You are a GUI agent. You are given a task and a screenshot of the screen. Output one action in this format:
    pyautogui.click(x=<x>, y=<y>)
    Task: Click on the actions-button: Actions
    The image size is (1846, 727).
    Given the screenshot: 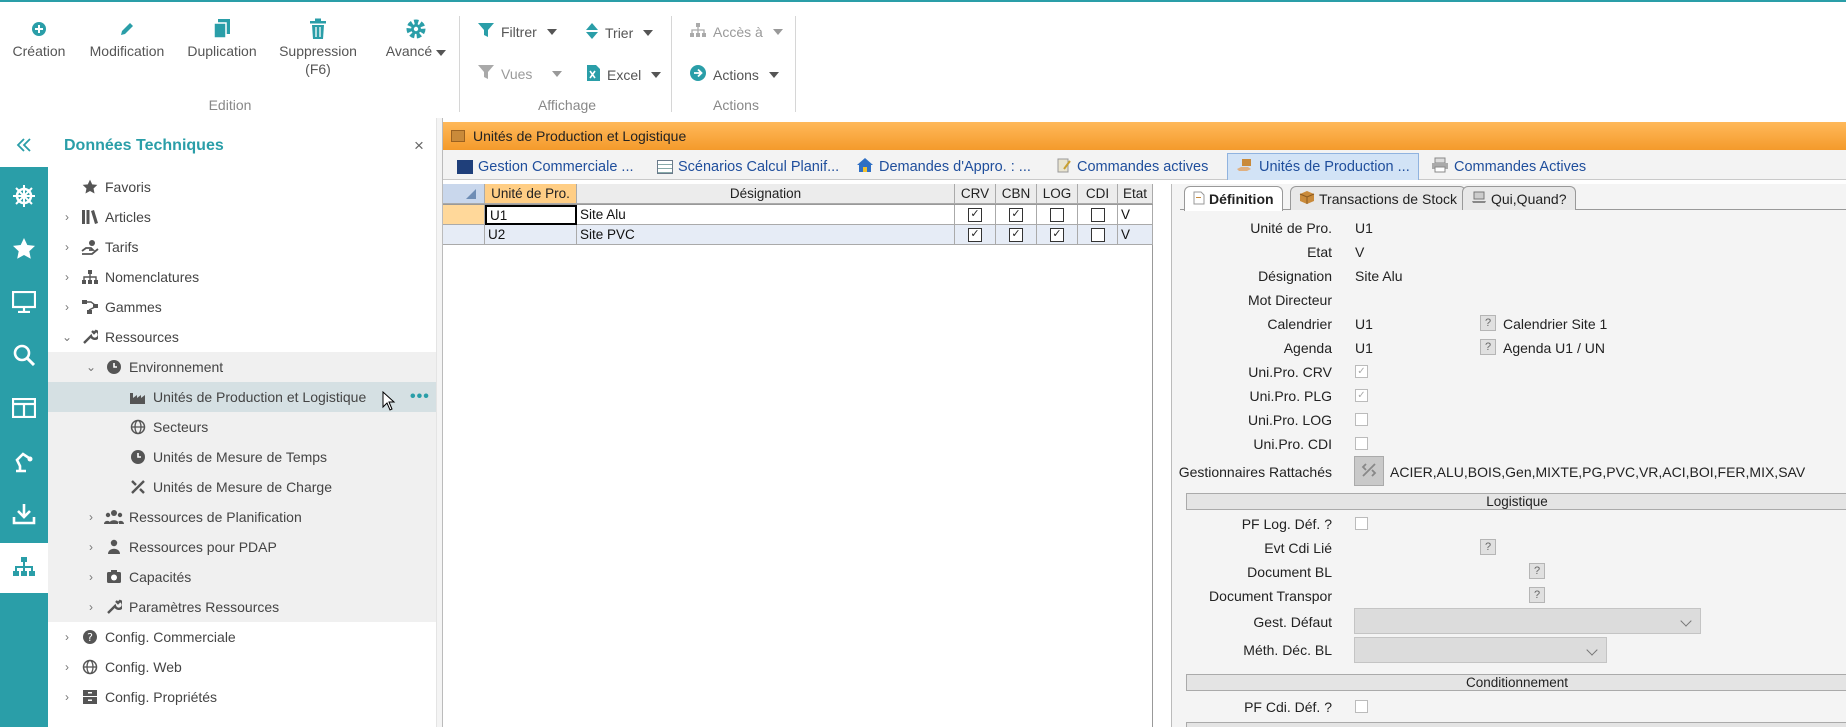 What is the action you would take?
    pyautogui.click(x=734, y=74)
    